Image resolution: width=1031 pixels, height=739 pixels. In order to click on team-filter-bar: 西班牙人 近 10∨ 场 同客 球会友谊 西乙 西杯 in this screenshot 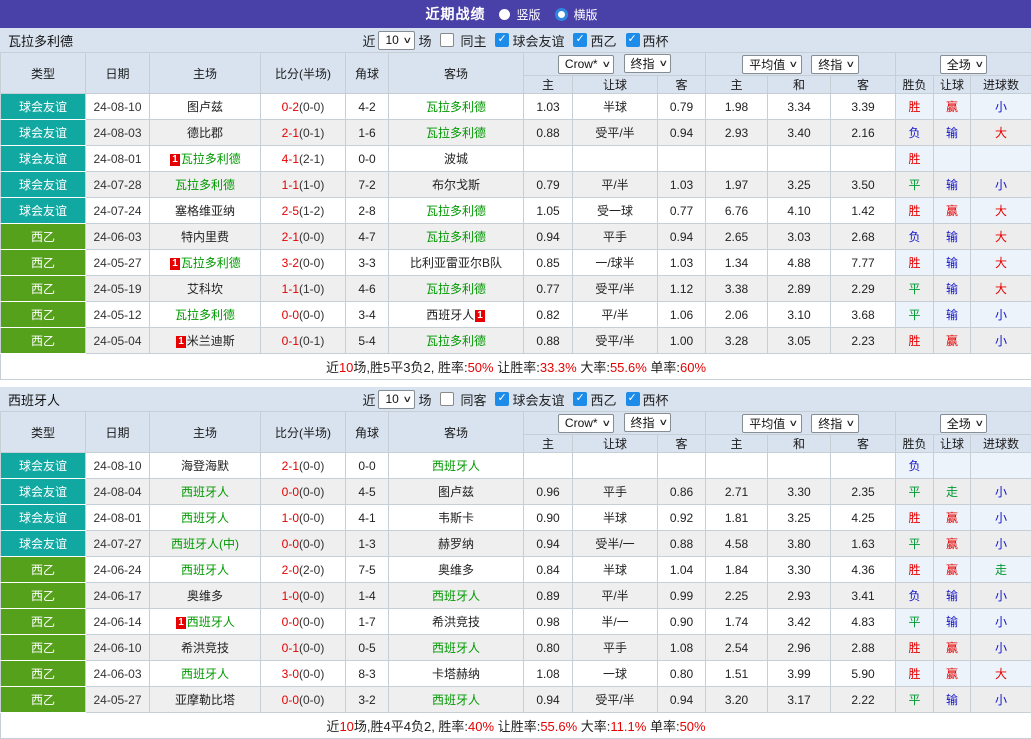, I will do `click(515, 399)`.